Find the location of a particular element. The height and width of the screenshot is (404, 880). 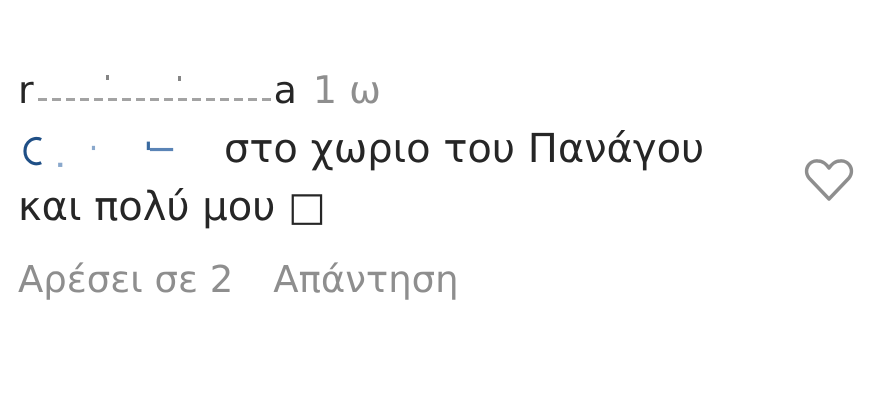

username-text: a is located at coordinates (285, 90).